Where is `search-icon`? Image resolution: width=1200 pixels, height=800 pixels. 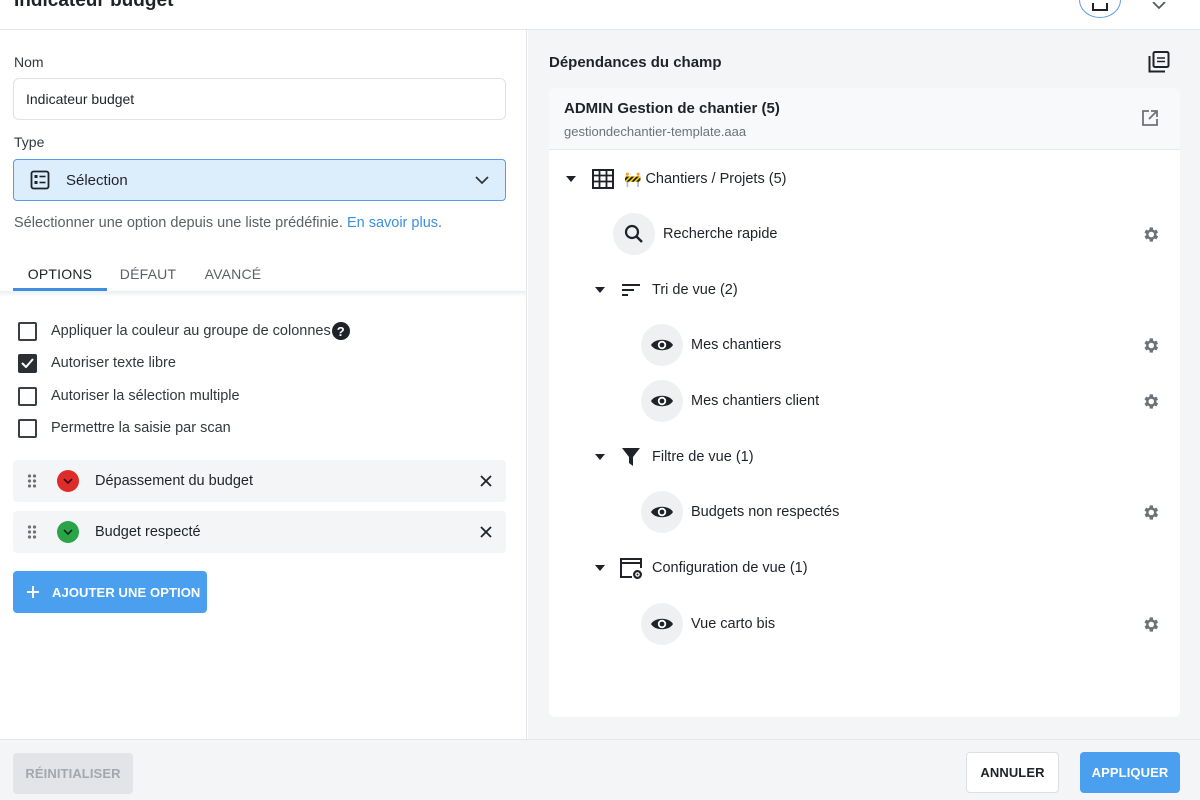 search-icon is located at coordinates (634, 234).